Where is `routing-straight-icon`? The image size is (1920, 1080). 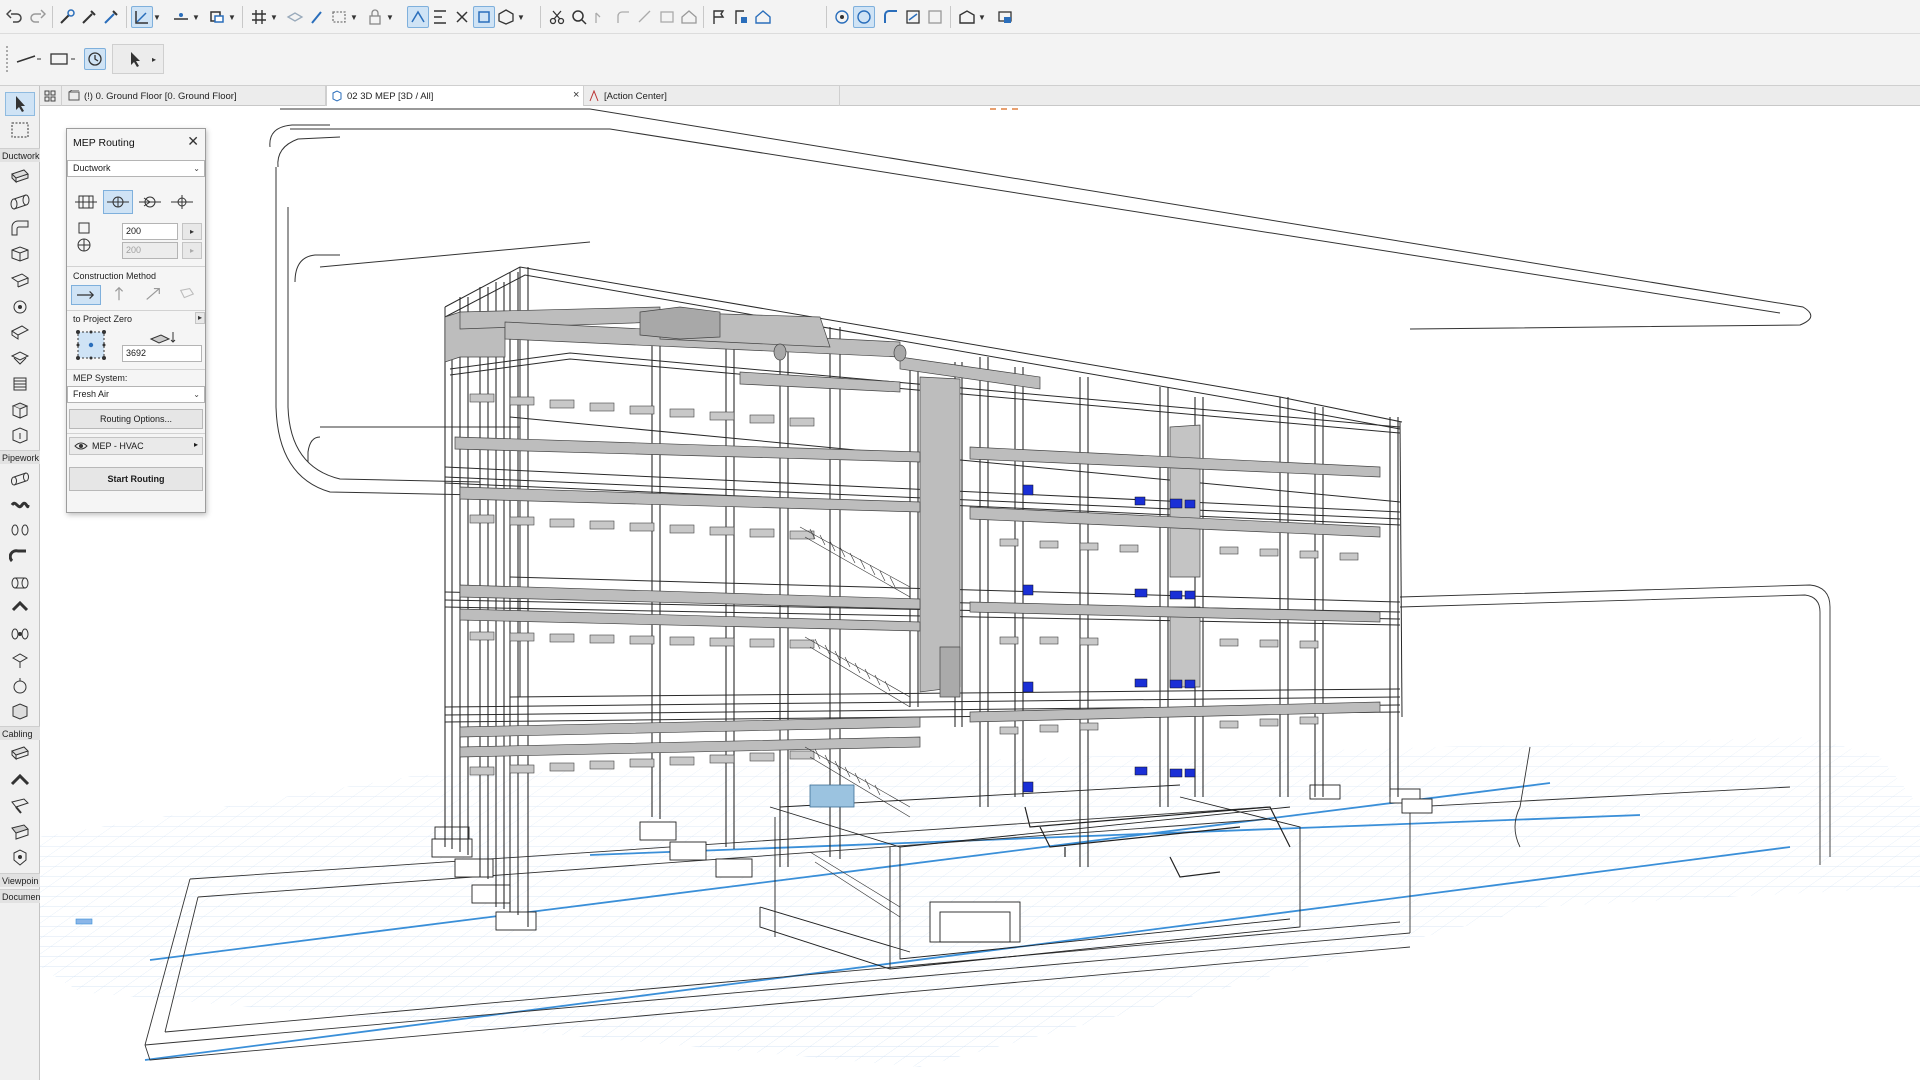 routing-straight-icon is located at coordinates (86, 202).